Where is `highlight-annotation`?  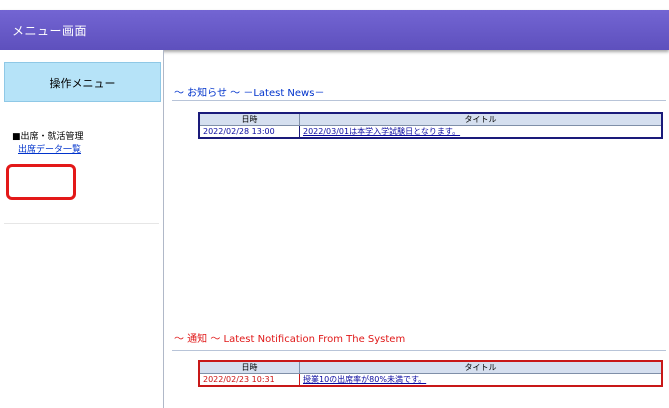
highlight-annotation is located at coordinates (41, 182).